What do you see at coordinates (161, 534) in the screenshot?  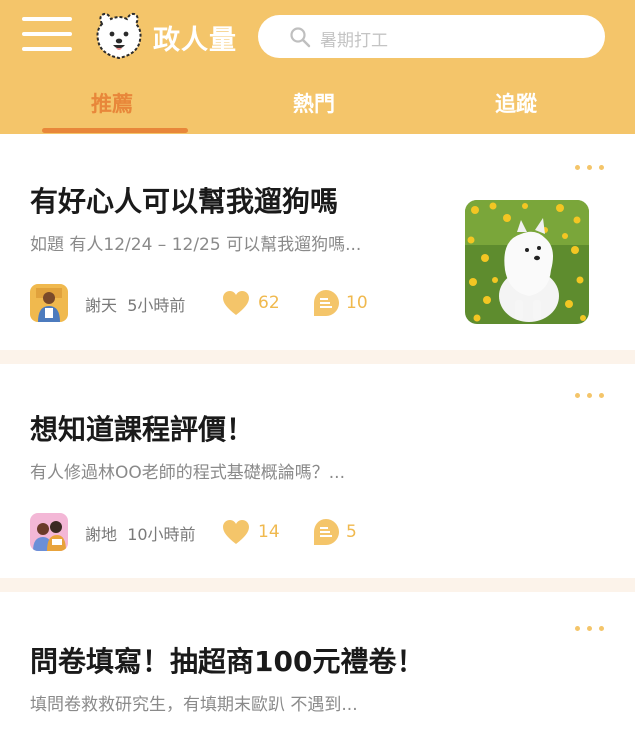 I see `post-time: 10小時前` at bounding box center [161, 534].